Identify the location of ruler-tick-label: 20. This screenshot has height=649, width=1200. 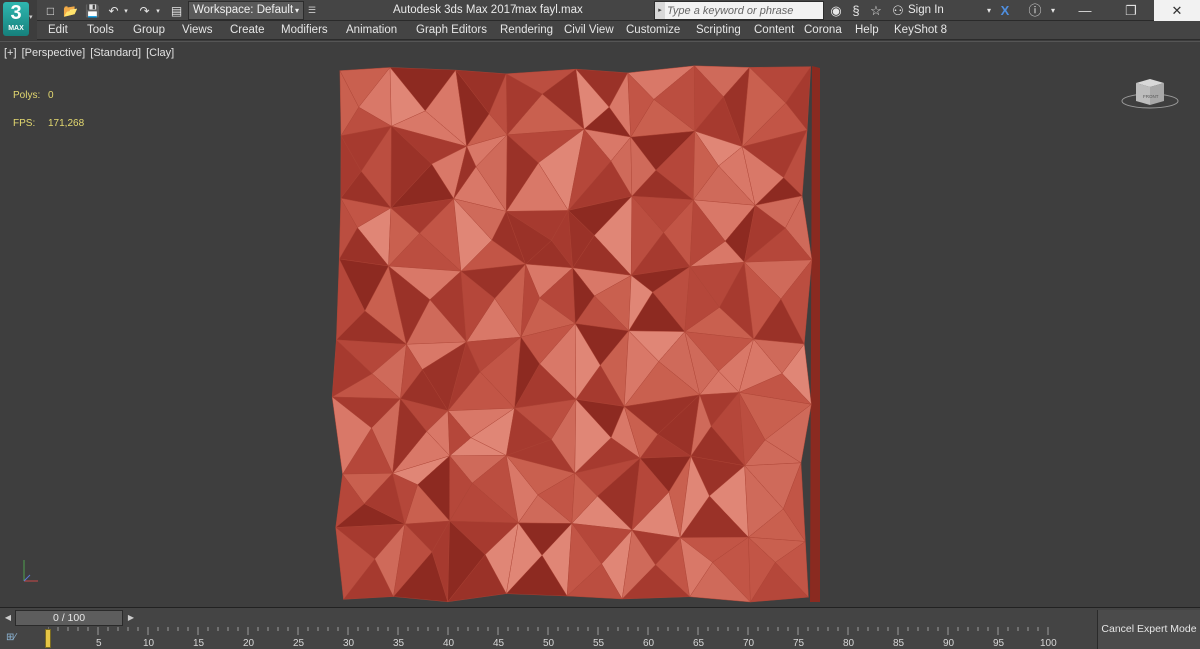
(249, 643).